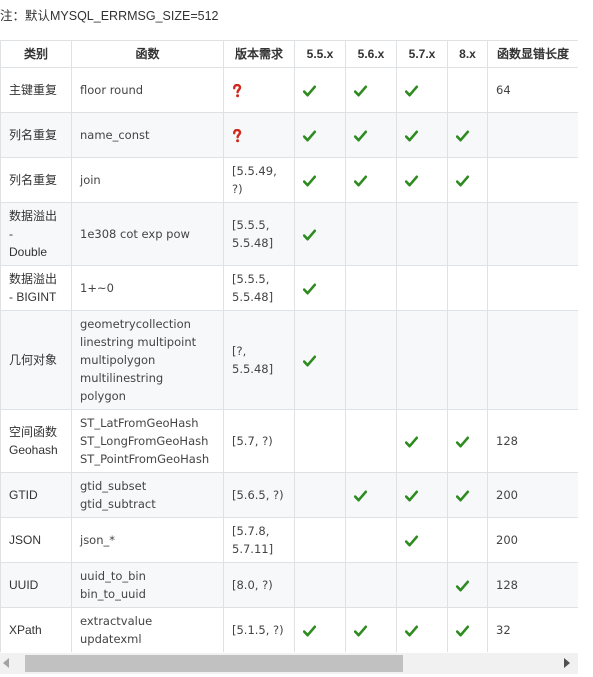 The image size is (593, 677). I want to click on category-text: 列名重复, so click(33, 180).